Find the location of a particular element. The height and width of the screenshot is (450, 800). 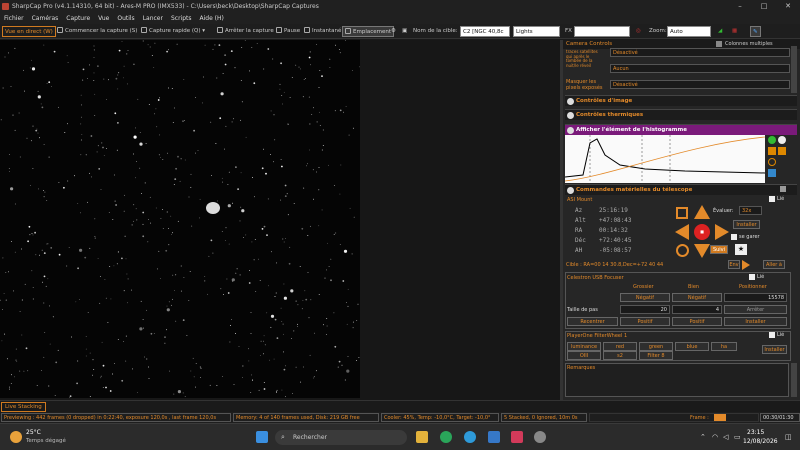

goto-arrow-icon is located at coordinates (746, 265).